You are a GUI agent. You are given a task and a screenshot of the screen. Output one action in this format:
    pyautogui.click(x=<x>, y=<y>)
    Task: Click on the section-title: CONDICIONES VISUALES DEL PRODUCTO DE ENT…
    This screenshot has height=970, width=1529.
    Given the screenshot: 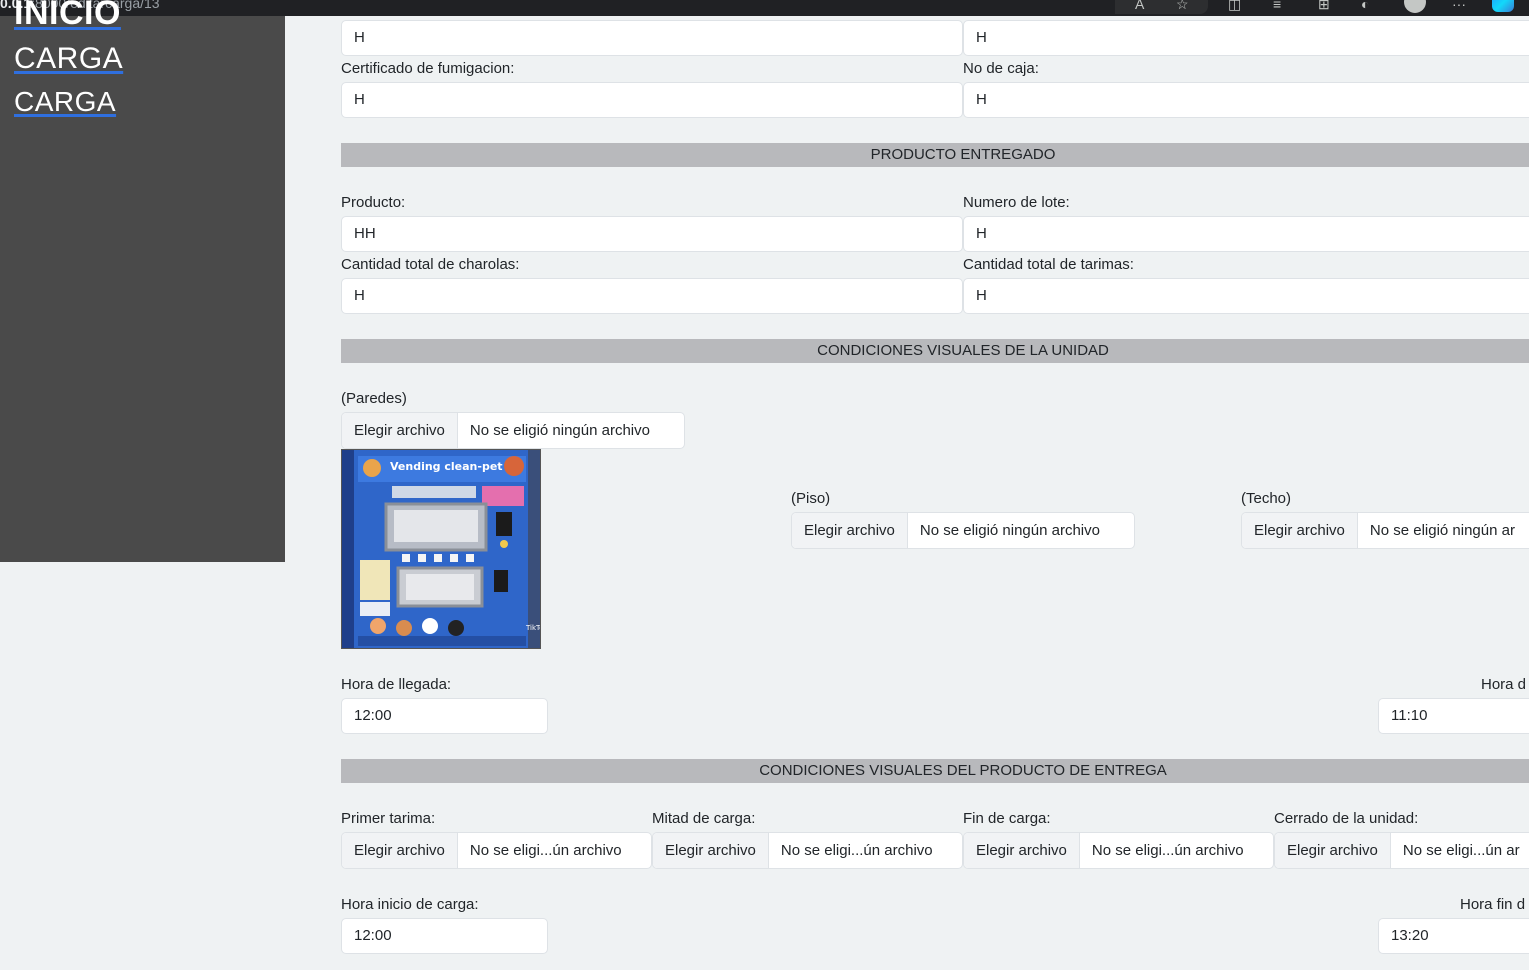 What is the action you would take?
    pyautogui.click(x=963, y=770)
    